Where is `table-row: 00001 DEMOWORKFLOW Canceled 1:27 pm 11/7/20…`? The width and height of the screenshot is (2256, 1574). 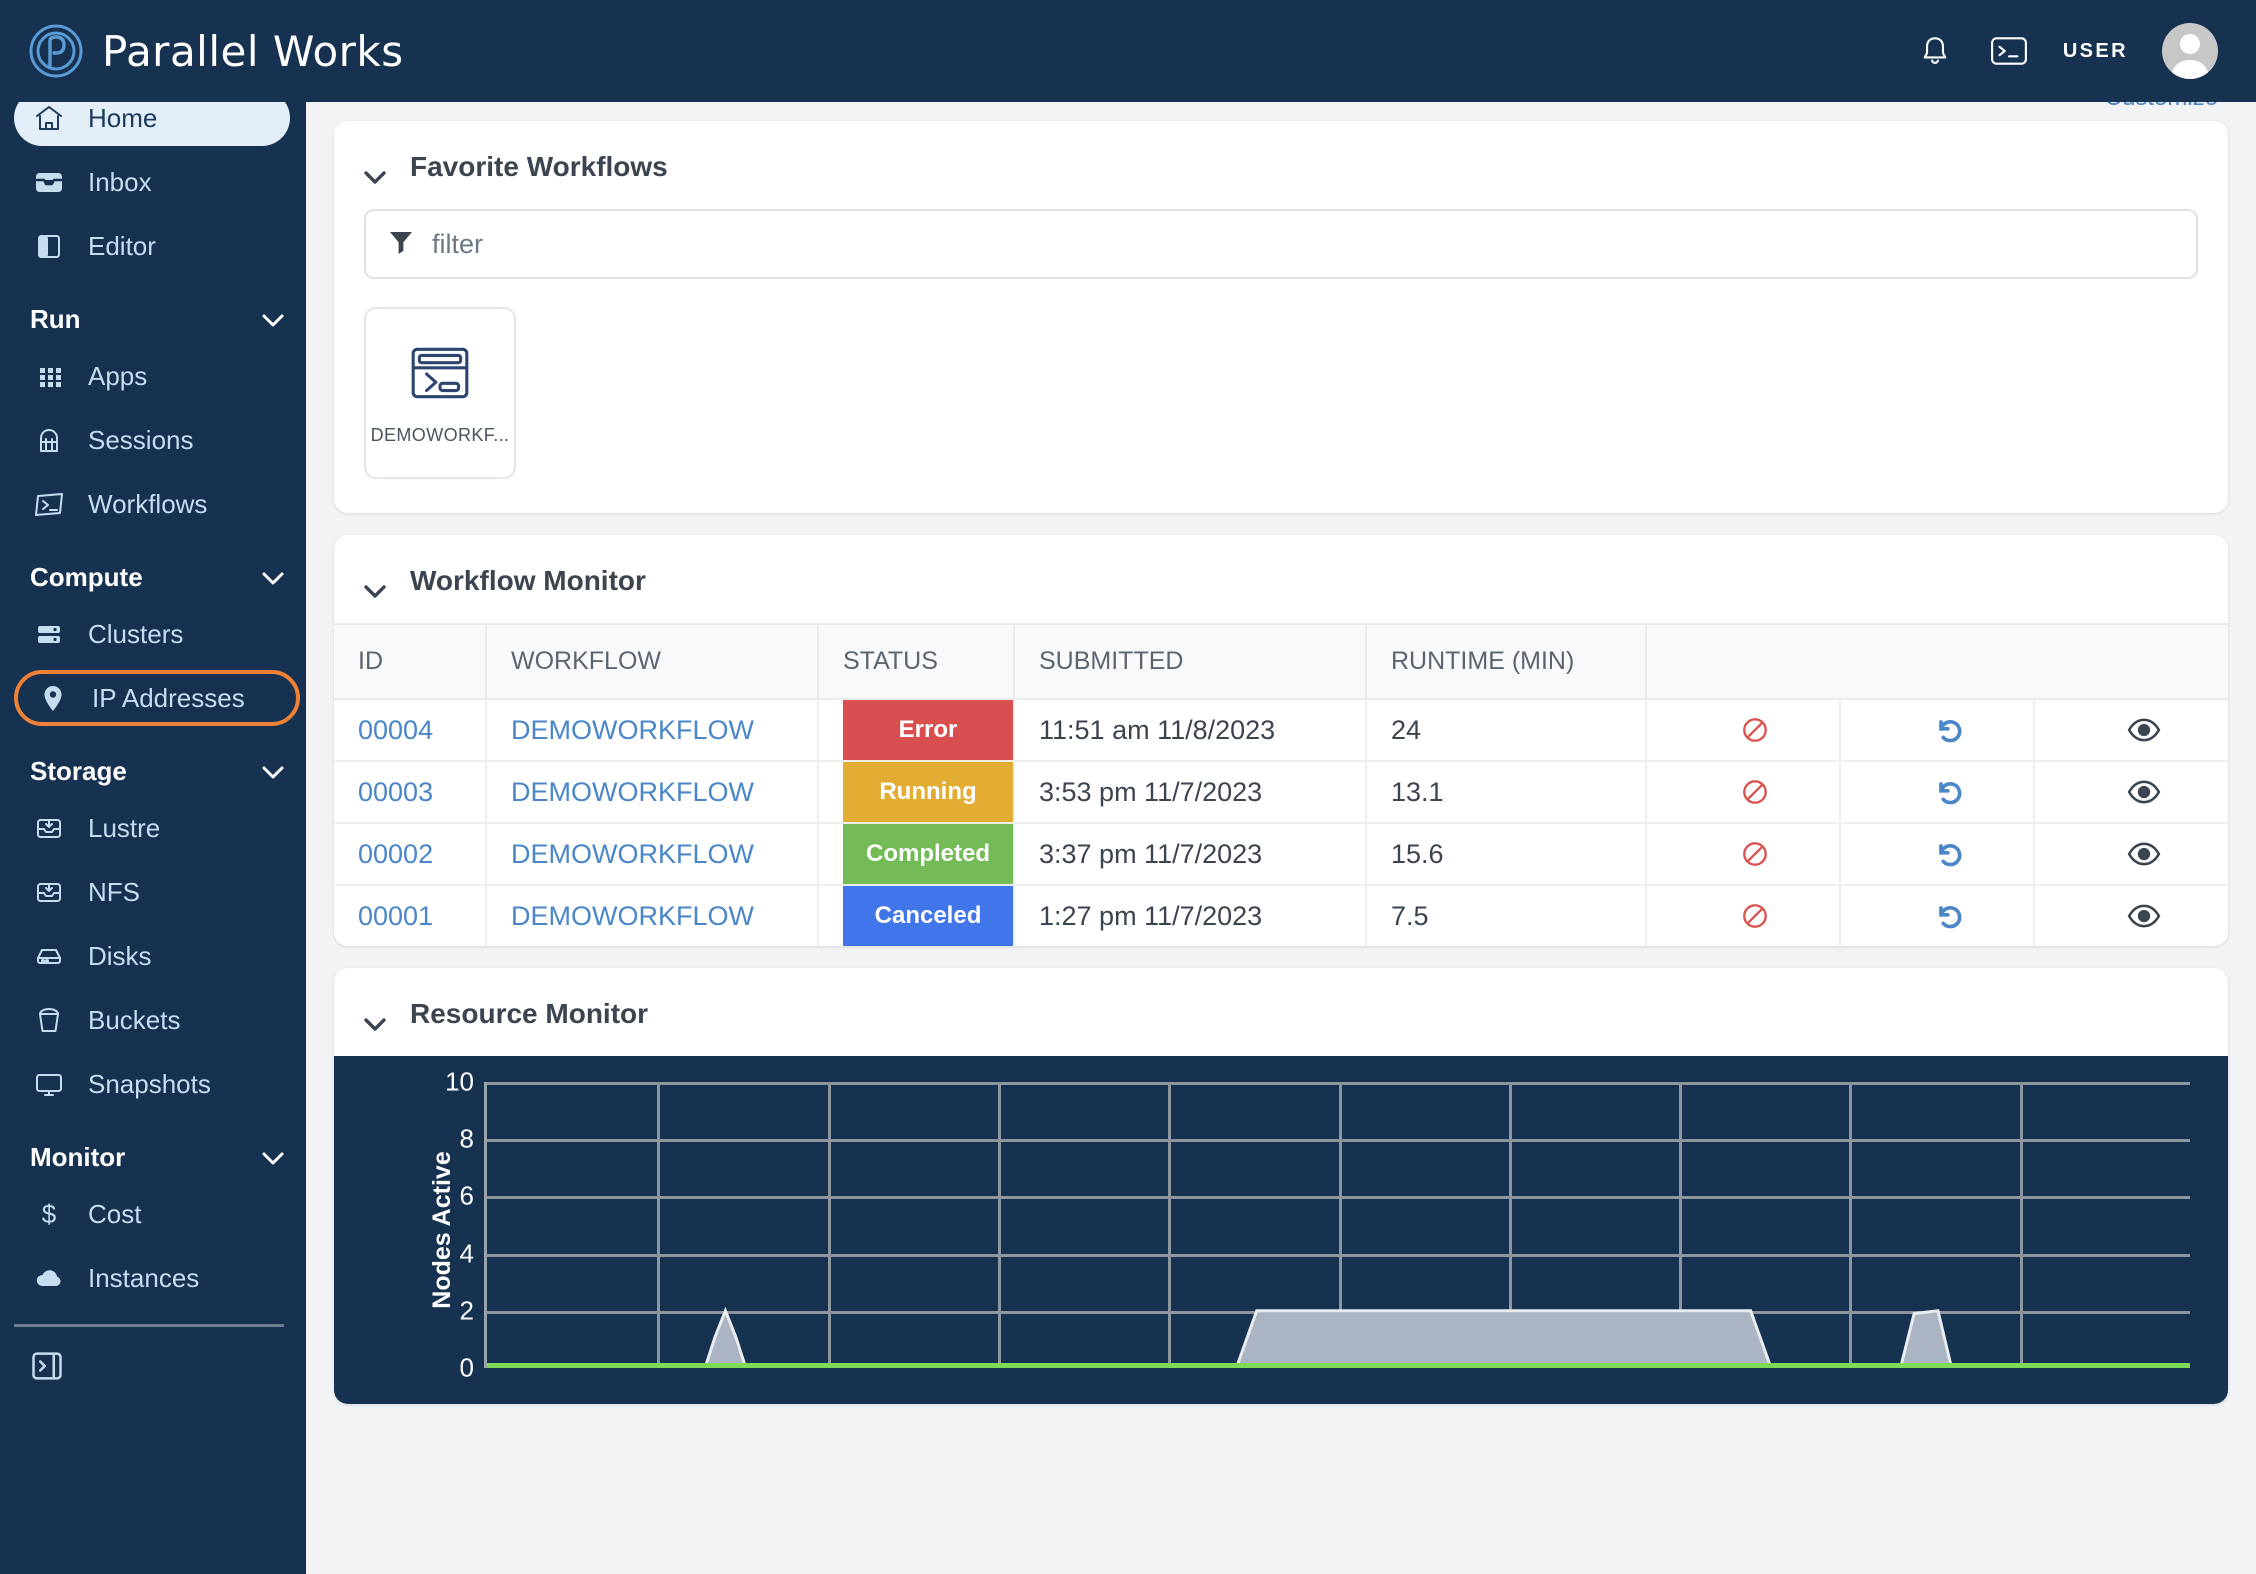 table-row: 00001 DEMOWORKFLOW Canceled 1:27 pm 11/7/20… is located at coordinates (1281, 915).